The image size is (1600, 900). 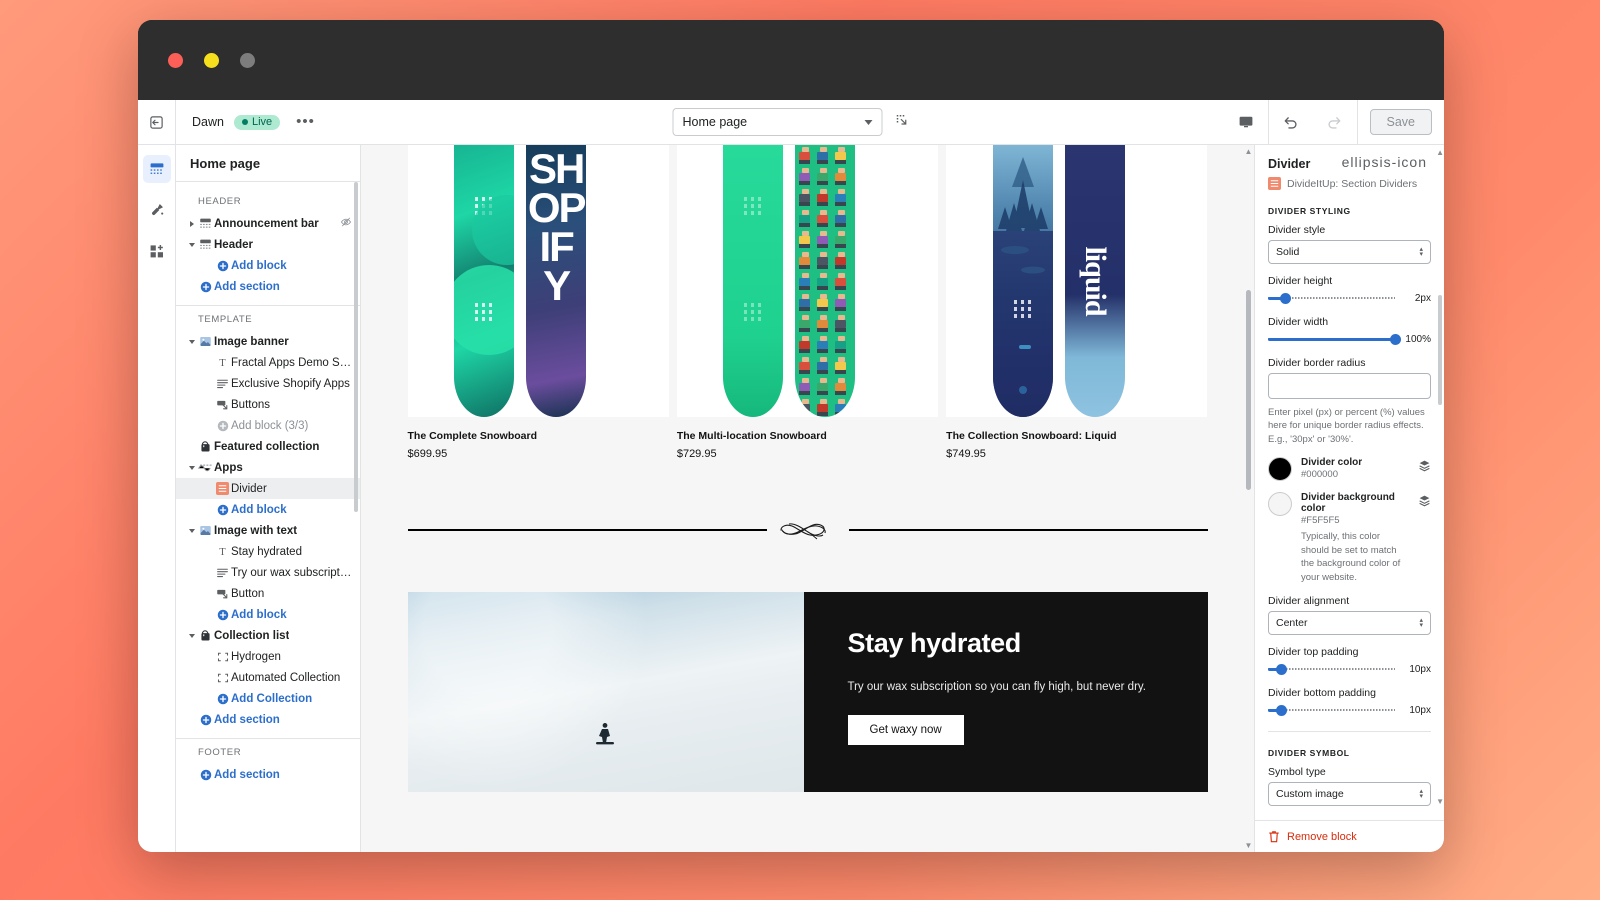 I want to click on divider-width-slider, so click(x=1334, y=339).